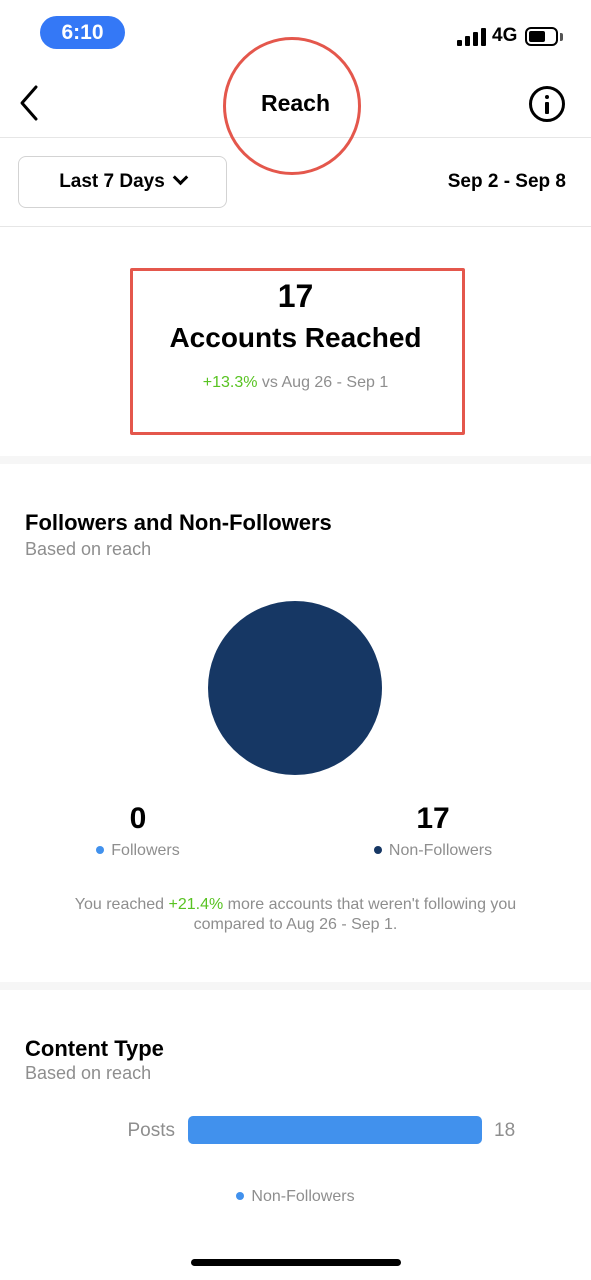 The width and height of the screenshot is (591, 1280). I want to click on followers-legend-dot, so click(100, 850).